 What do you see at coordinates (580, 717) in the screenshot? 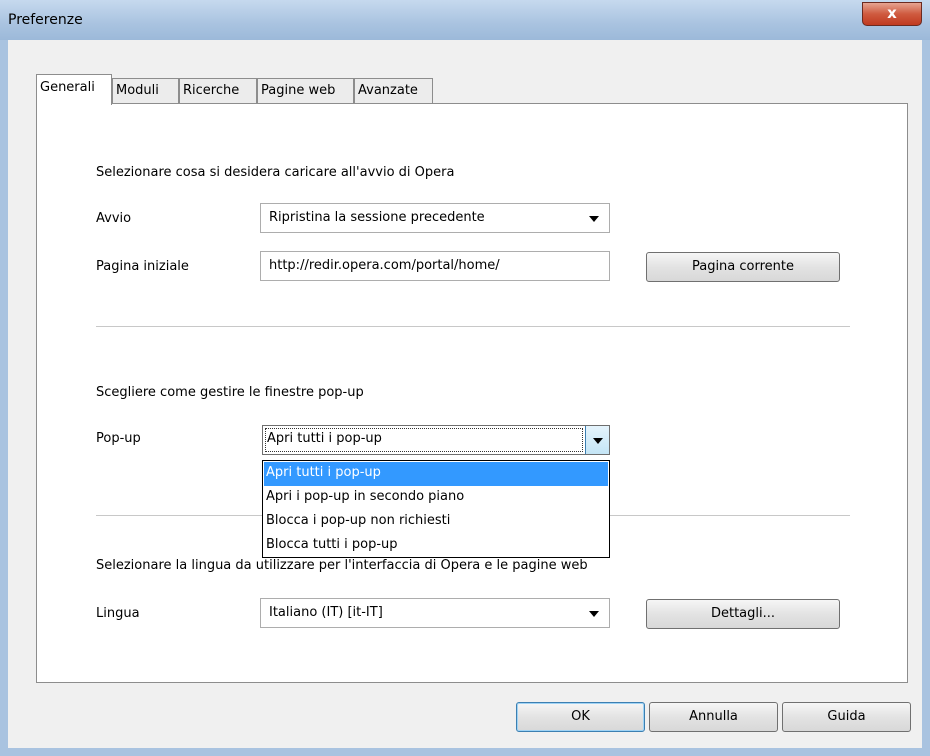
I see `ok-button: OK` at bounding box center [580, 717].